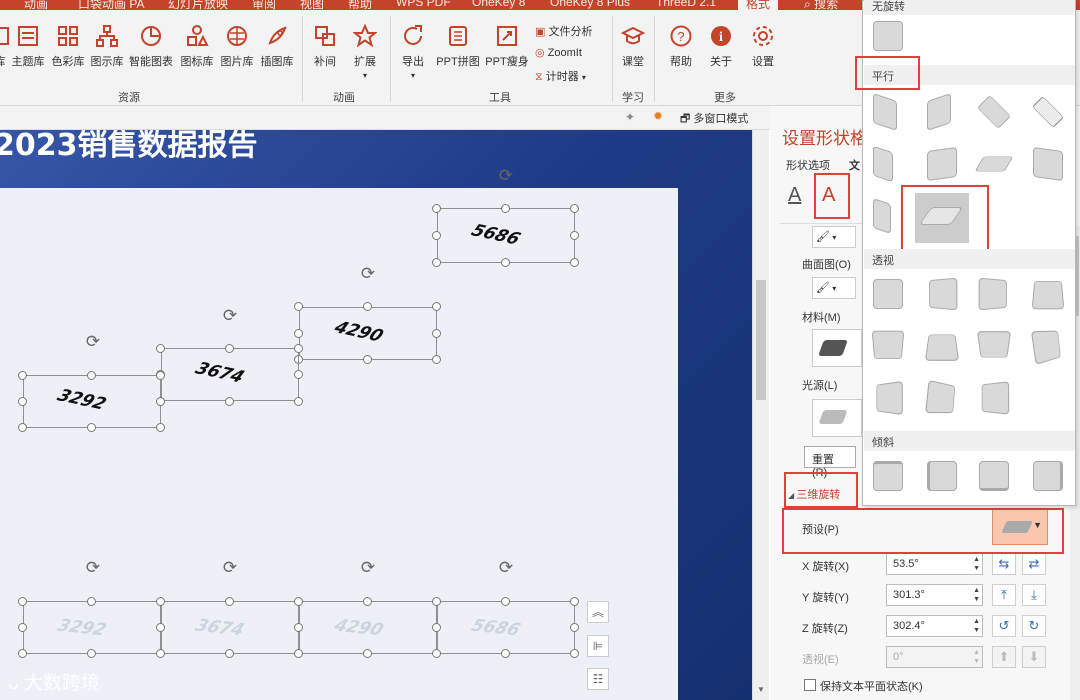 This screenshot has height=700, width=1080. What do you see at coordinates (761, 340) in the screenshot?
I see `scrollbar-thumb` at bounding box center [761, 340].